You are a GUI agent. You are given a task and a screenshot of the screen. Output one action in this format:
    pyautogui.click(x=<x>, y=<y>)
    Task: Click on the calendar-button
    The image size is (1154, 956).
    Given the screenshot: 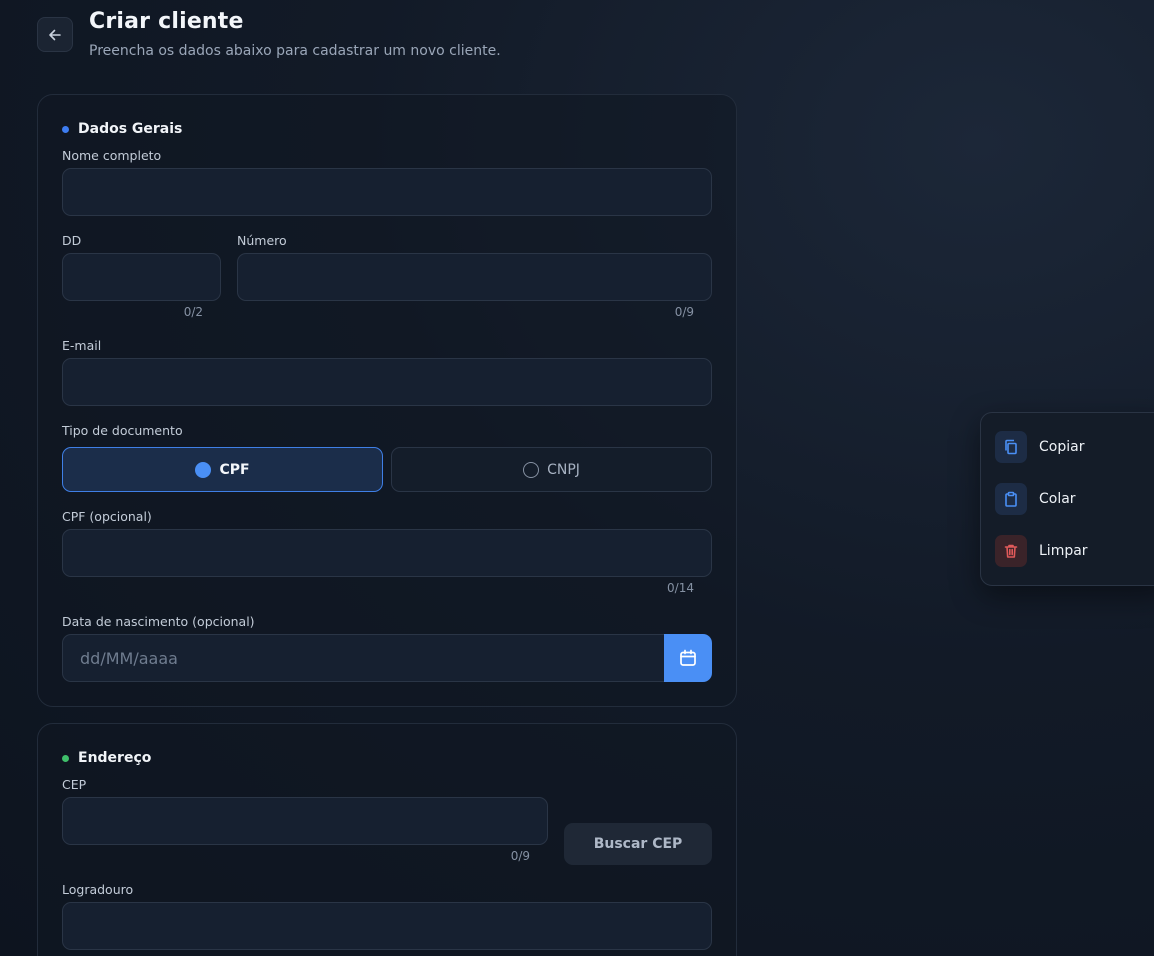 What is the action you would take?
    pyautogui.click(x=688, y=658)
    